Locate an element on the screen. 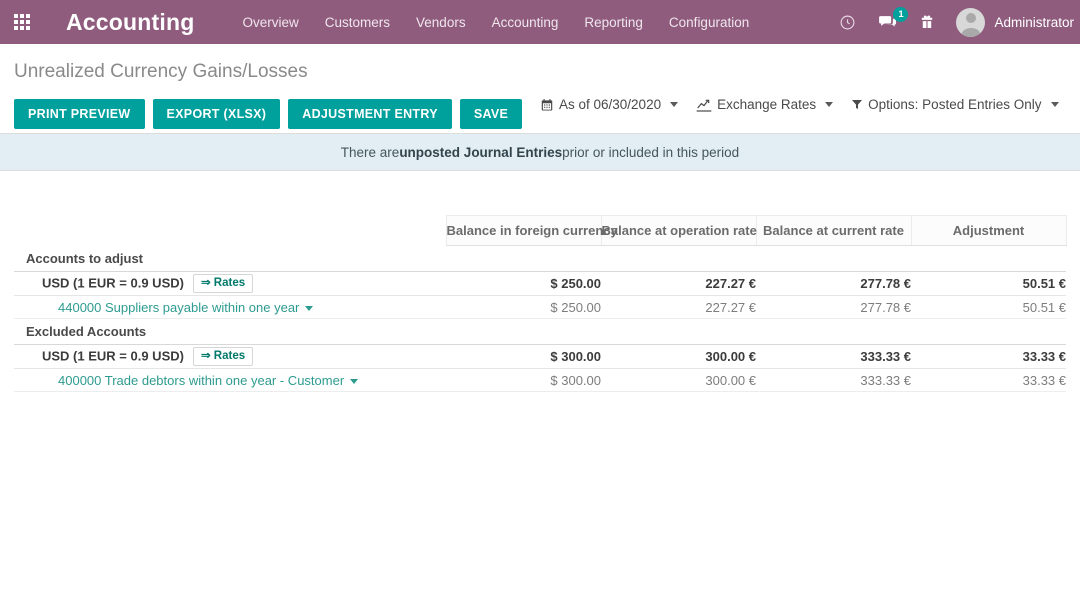 The image size is (1080, 608). row-current-rate: 333.33 € is located at coordinates (833, 380).